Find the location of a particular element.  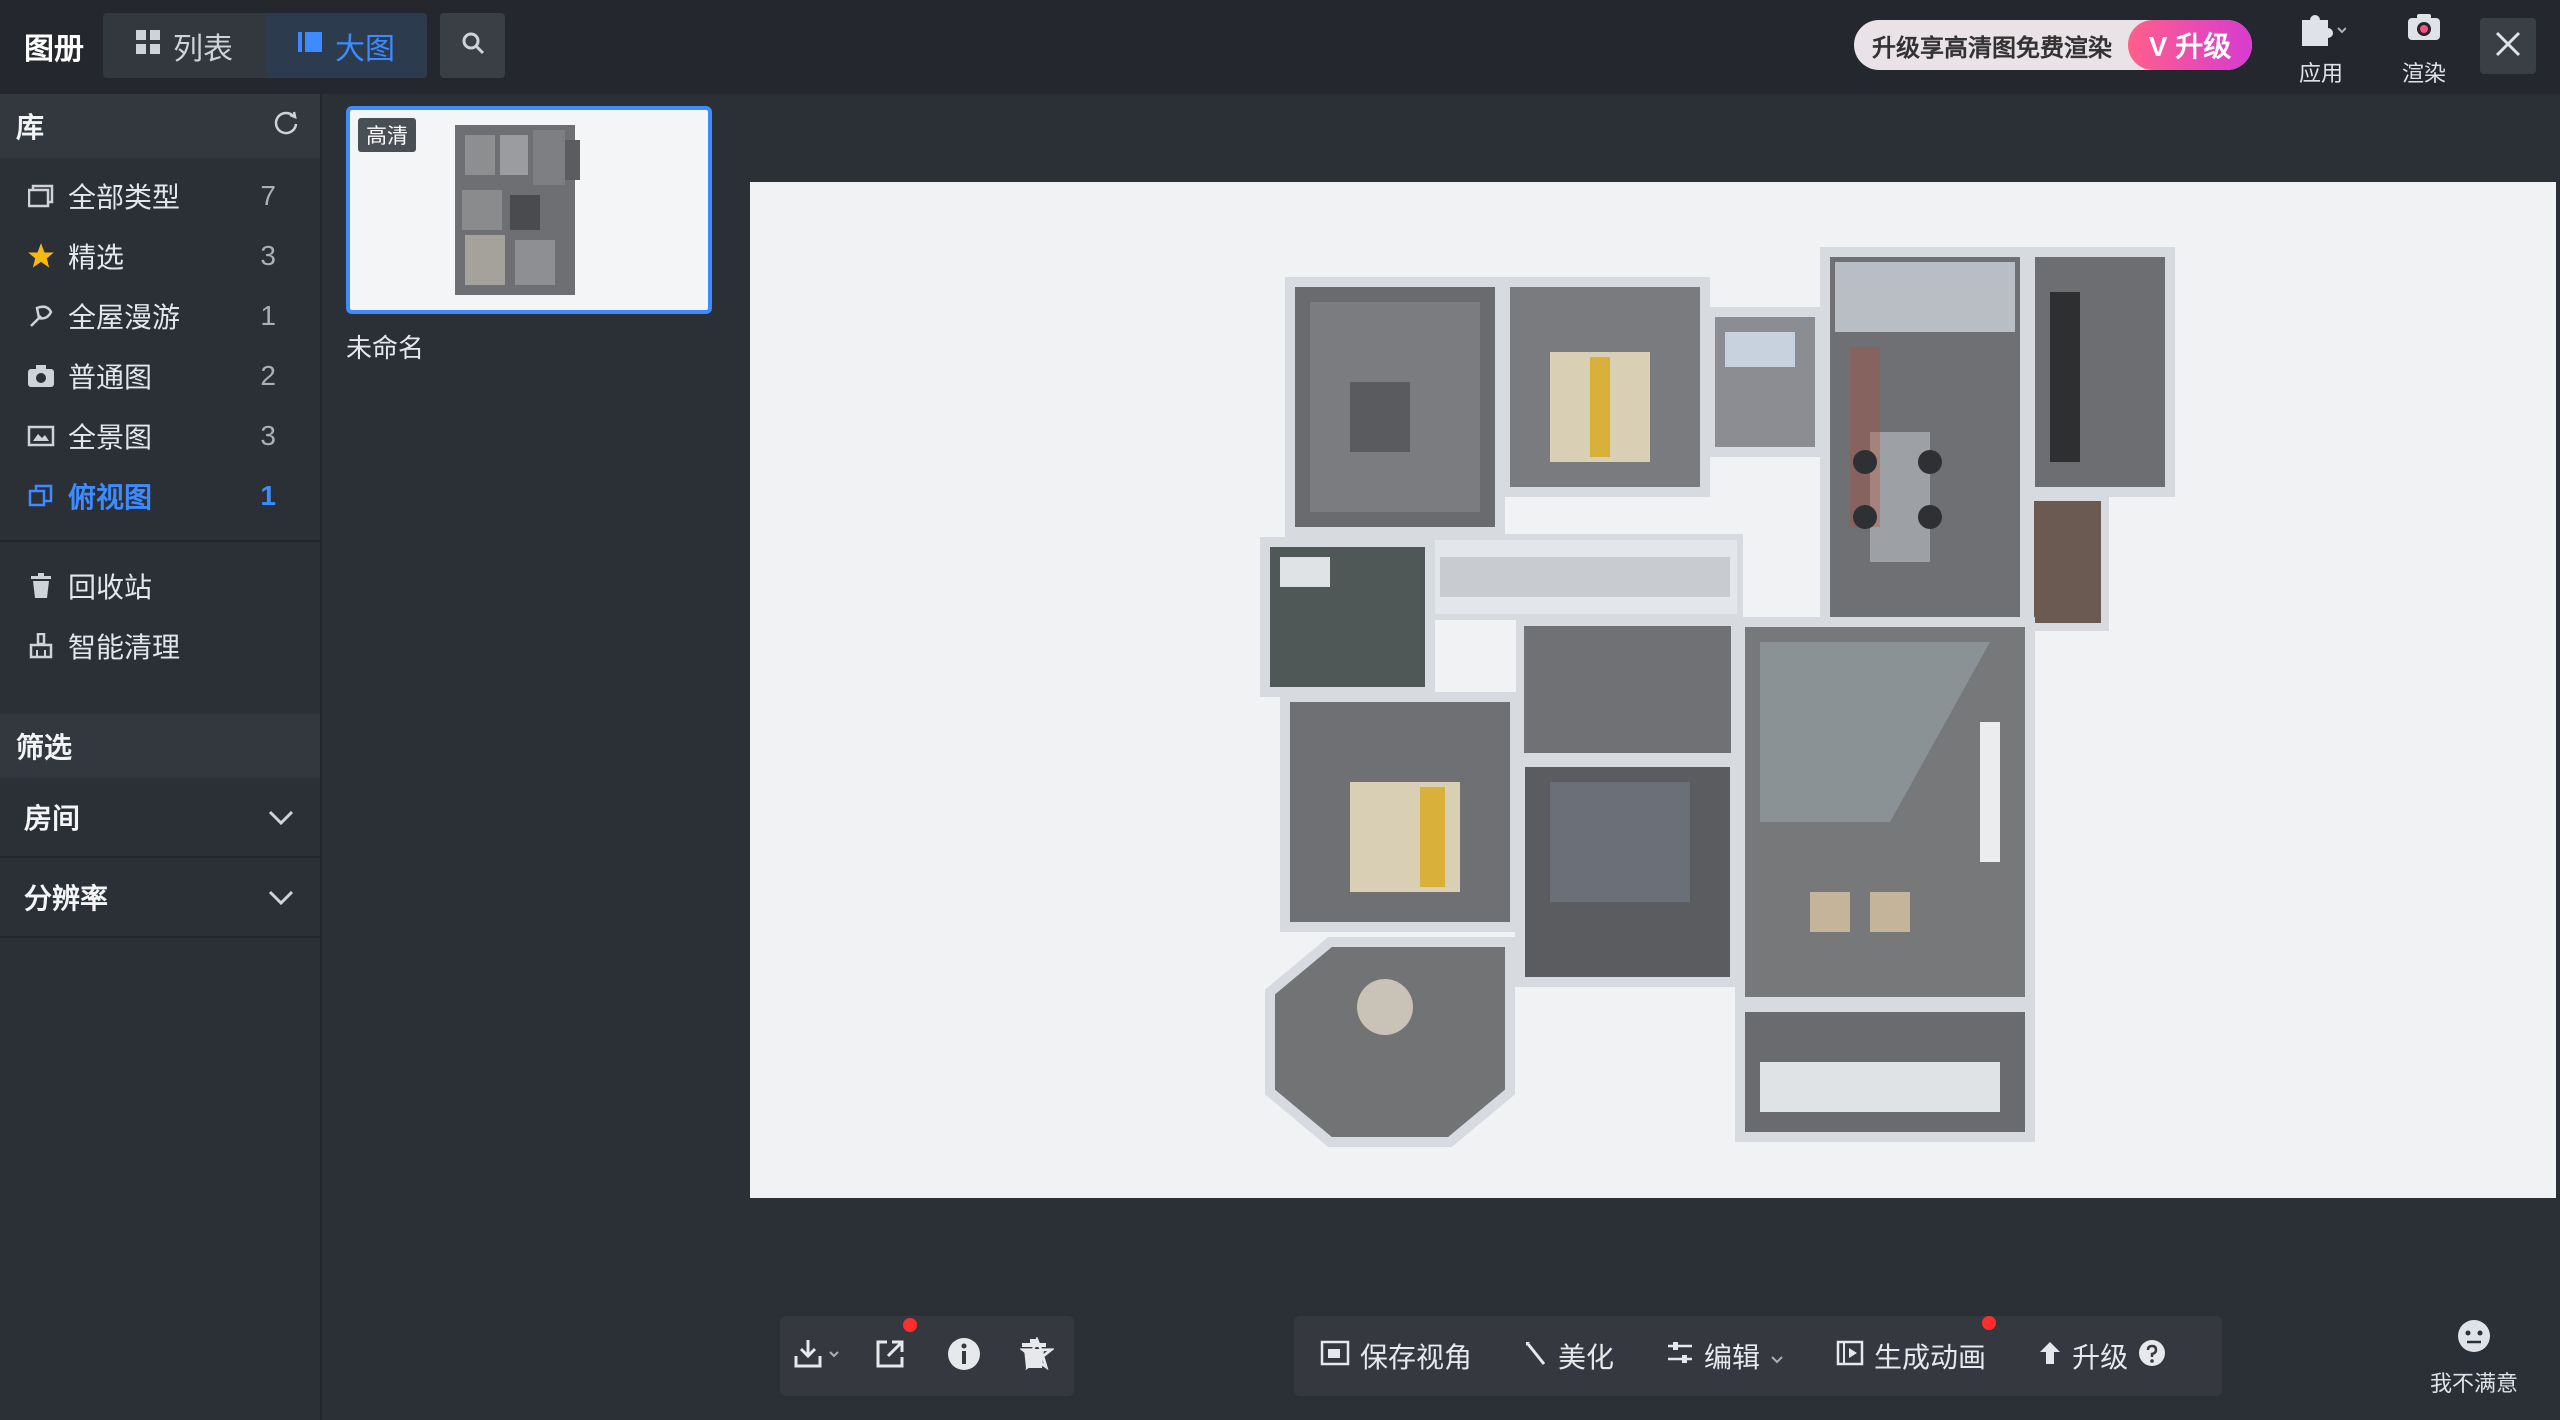

puzzle-icon is located at coordinates (2321, 31).